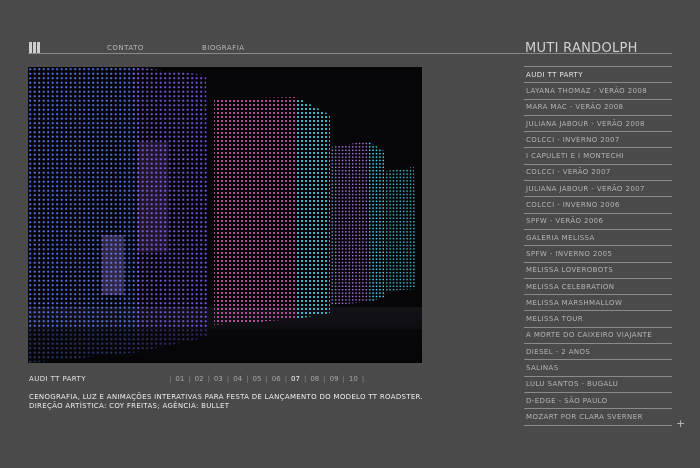 The width and height of the screenshot is (700, 468). Describe the element at coordinates (598, 336) in the screenshot. I see `sidebar-item: A MORTE DO CAIXEIRO VIAJANTE` at that location.